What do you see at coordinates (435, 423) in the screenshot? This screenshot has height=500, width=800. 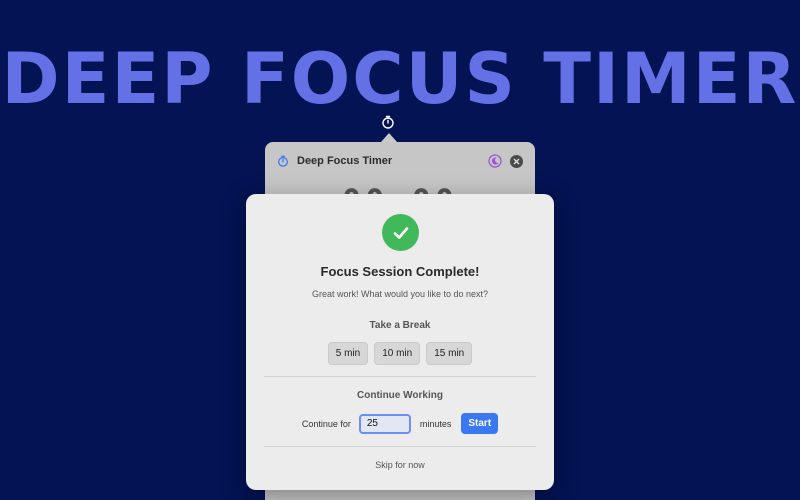 I see `minutes-label: minutes` at bounding box center [435, 423].